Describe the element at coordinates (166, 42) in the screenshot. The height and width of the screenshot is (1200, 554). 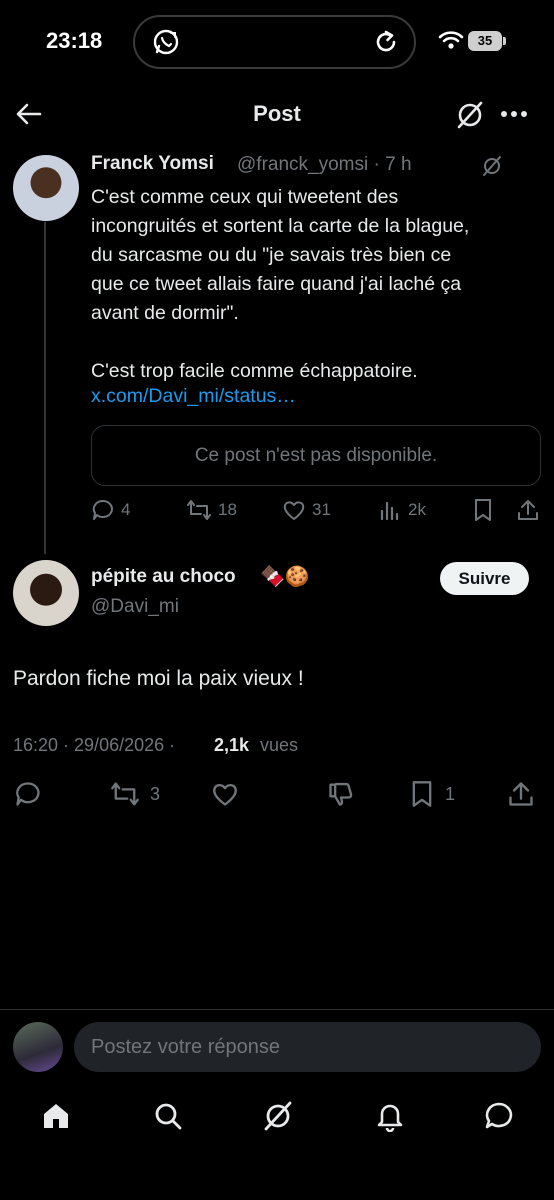
I see `whatsapp-call-icon` at that location.